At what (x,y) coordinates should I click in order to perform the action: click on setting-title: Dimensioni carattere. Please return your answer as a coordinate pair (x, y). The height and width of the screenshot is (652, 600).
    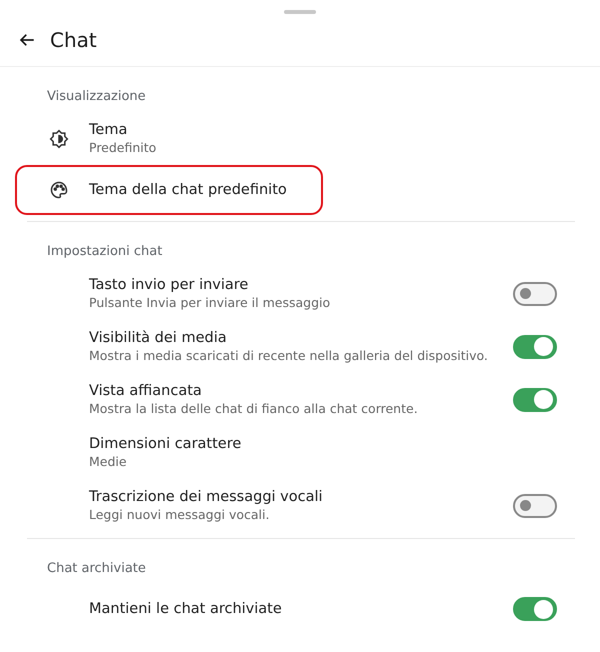
    Looking at the image, I should click on (165, 444).